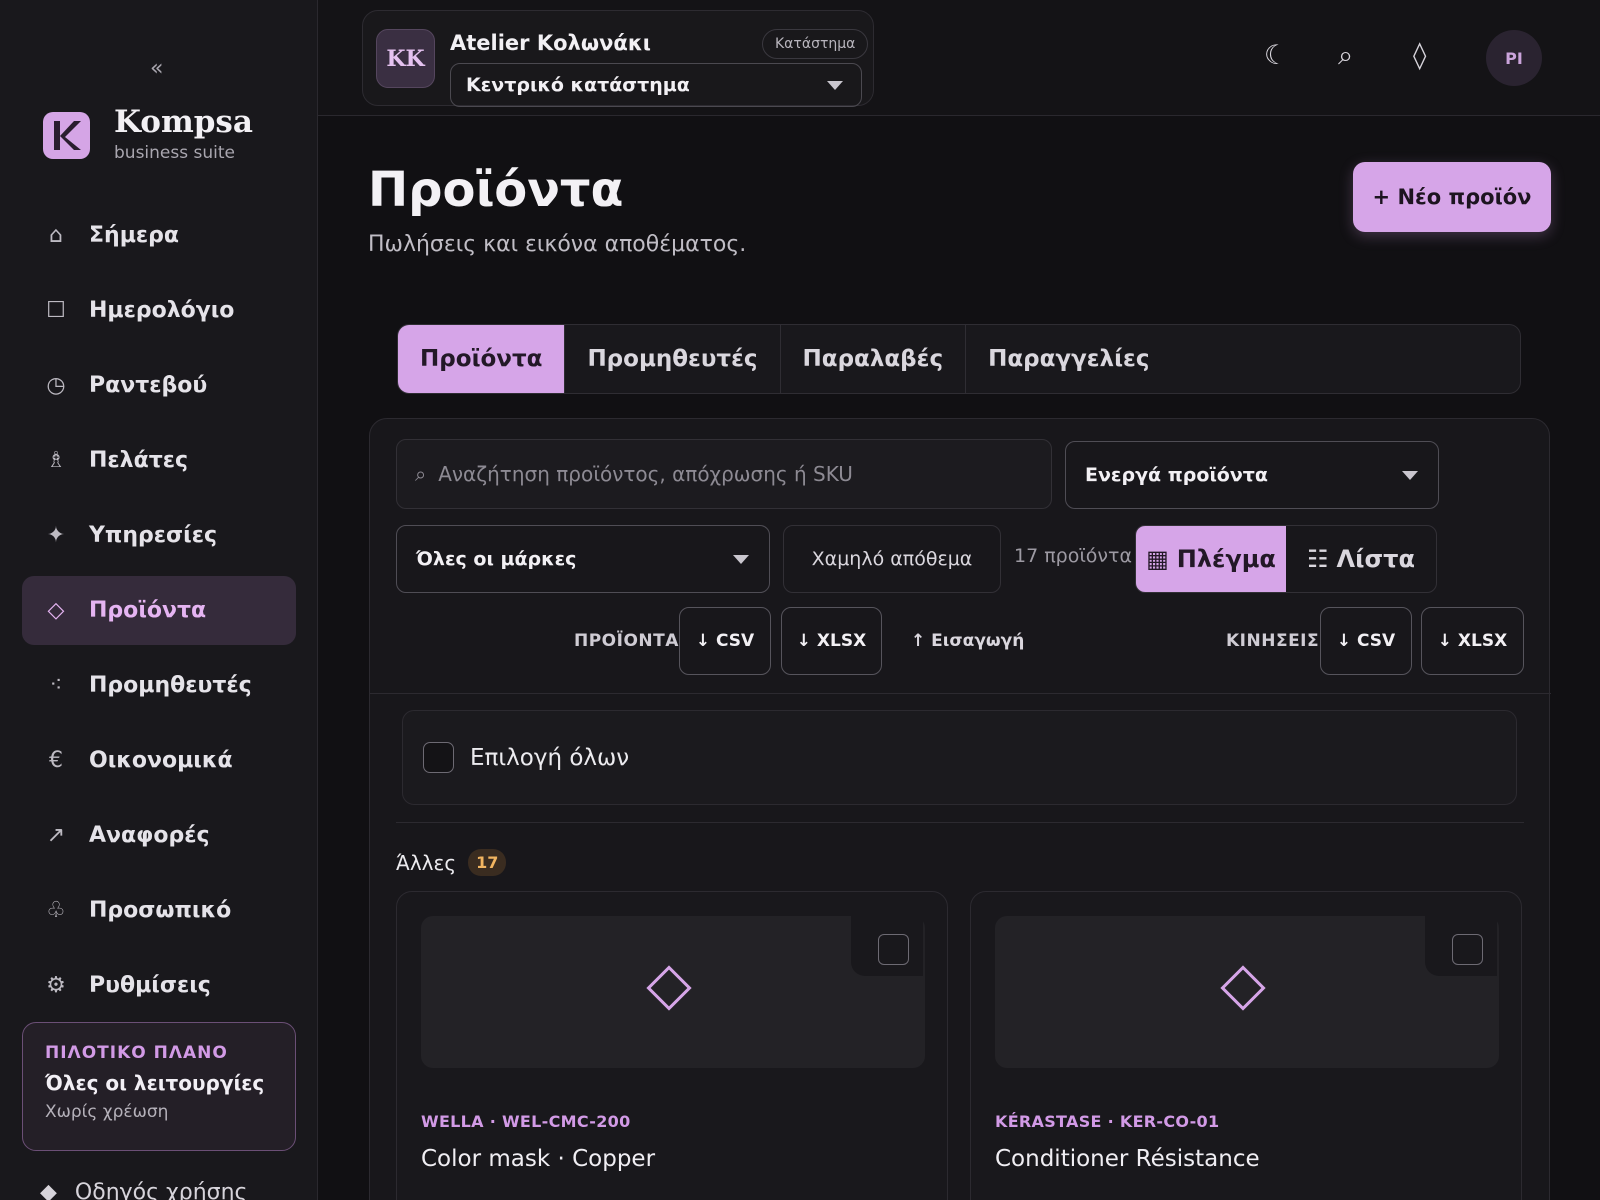  I want to click on list-view-button: ☷ Λίστα, so click(1361, 559).